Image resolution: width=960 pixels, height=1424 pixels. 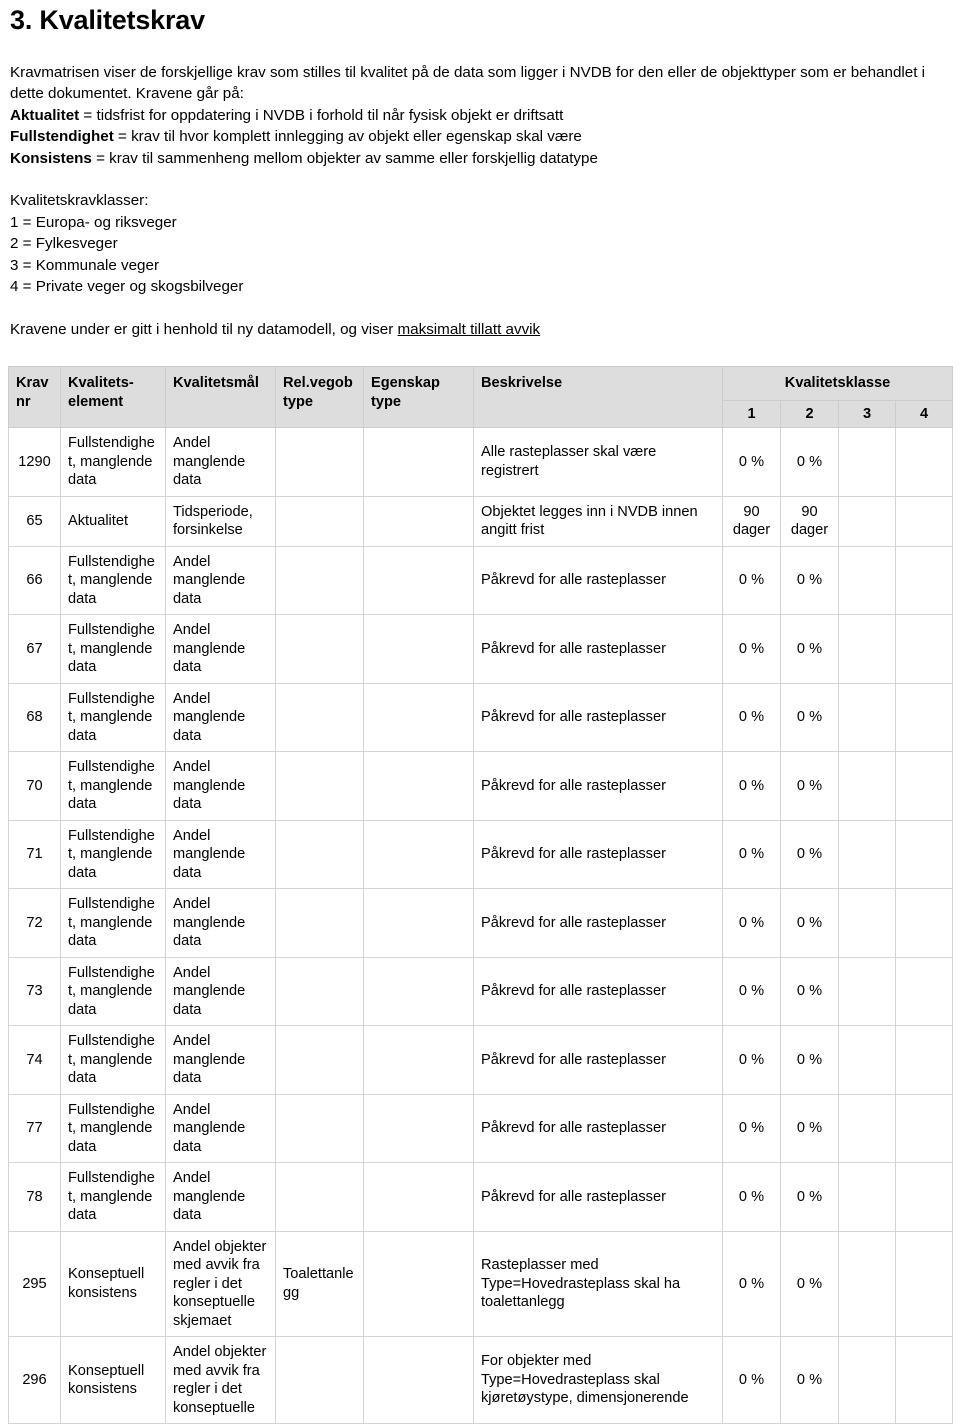 What do you see at coordinates (64, 244) in the screenshot?
I see `kravklasse-item-2: 2 = Fylkesveger` at bounding box center [64, 244].